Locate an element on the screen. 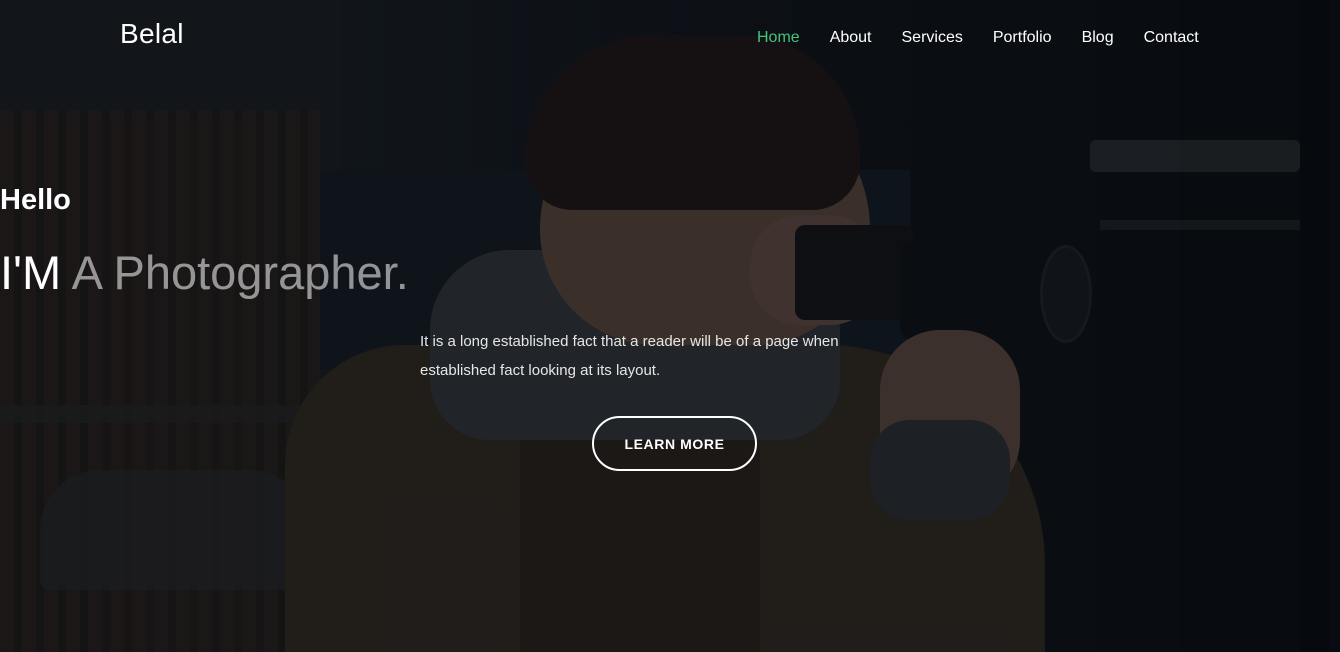 The height and width of the screenshot is (652, 1340). hero-description-line: established fact looking at its layout. is located at coordinates (540, 370).